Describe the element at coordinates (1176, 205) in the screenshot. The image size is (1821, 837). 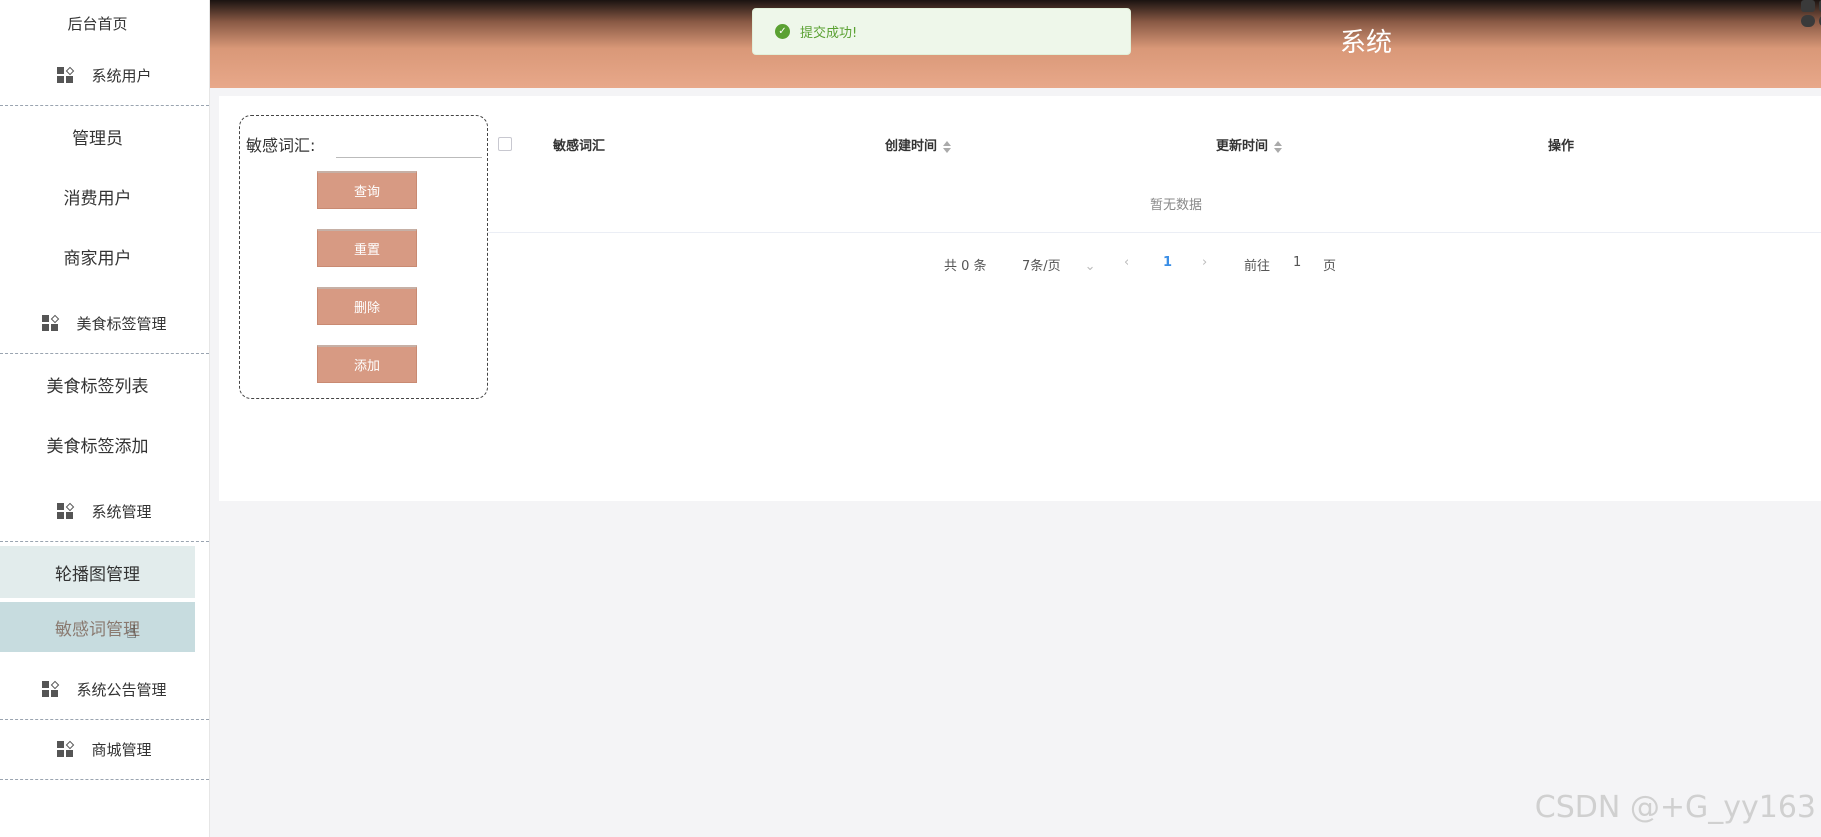
I see `table-empty-text: 暂无数据` at that location.